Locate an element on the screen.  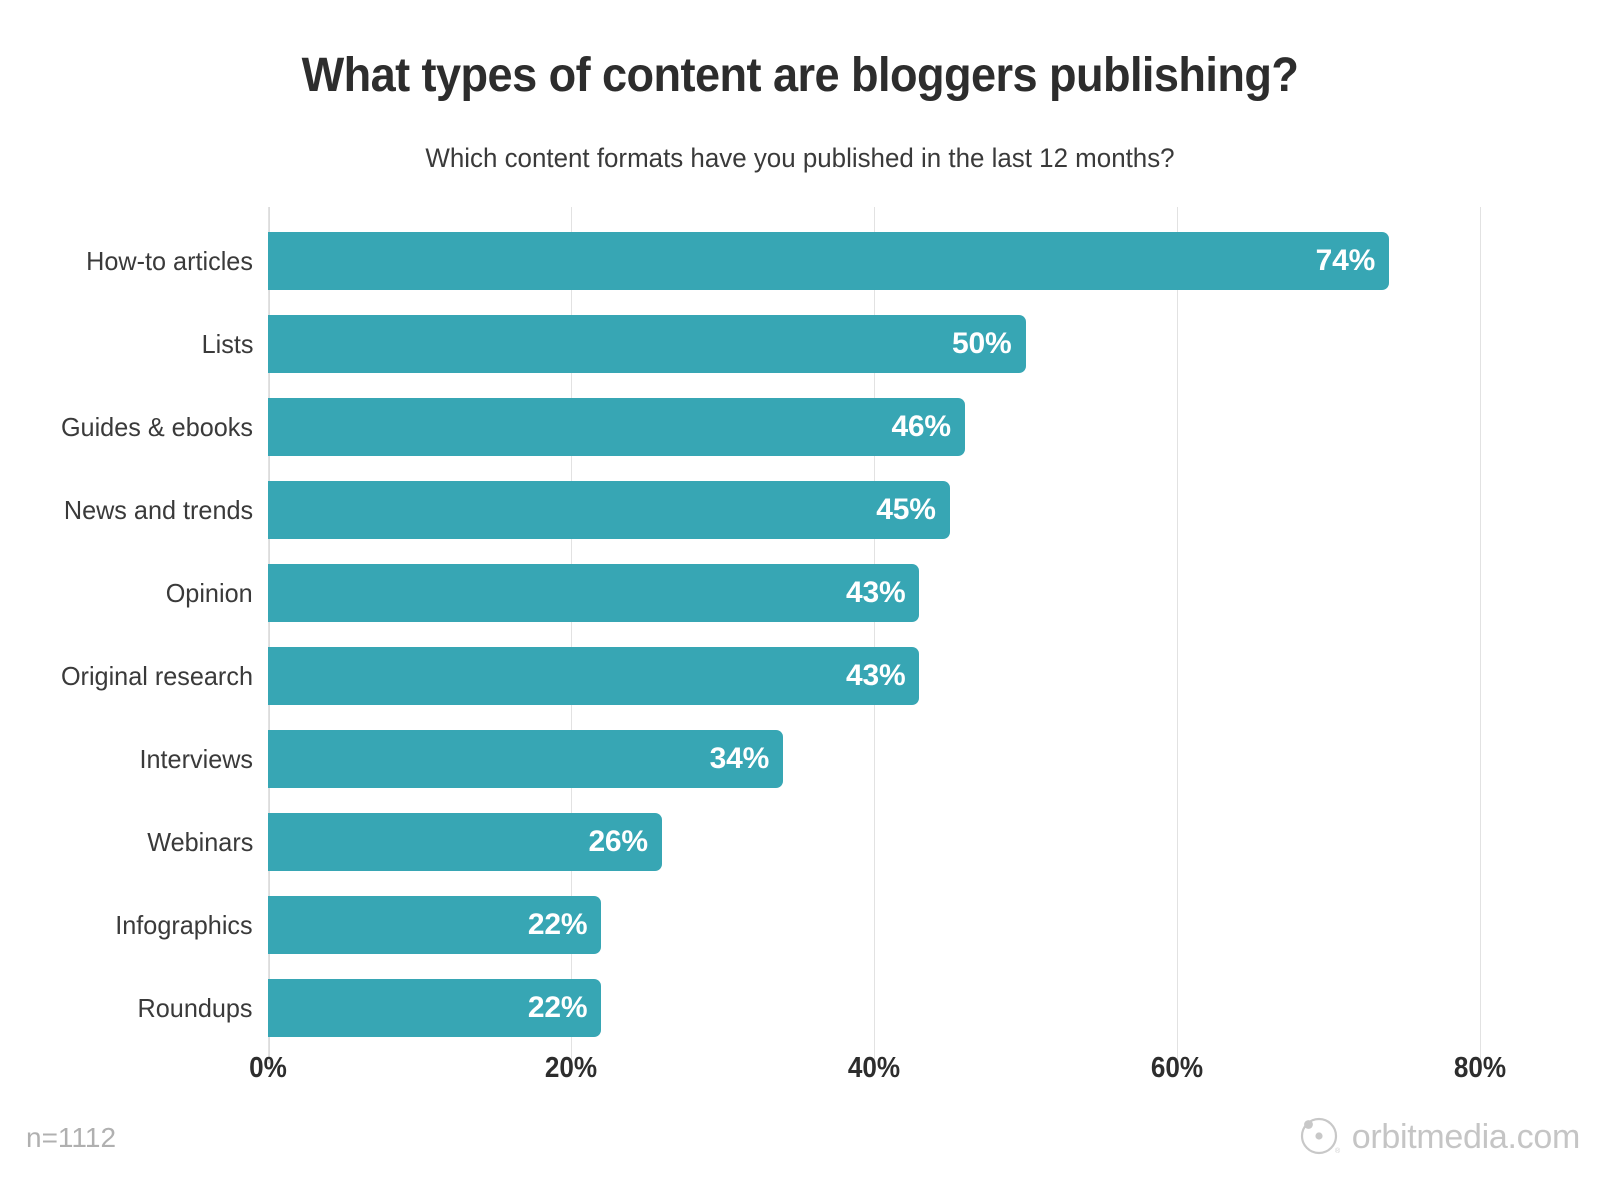
bar-value-label: 26% is located at coordinates (618, 841).